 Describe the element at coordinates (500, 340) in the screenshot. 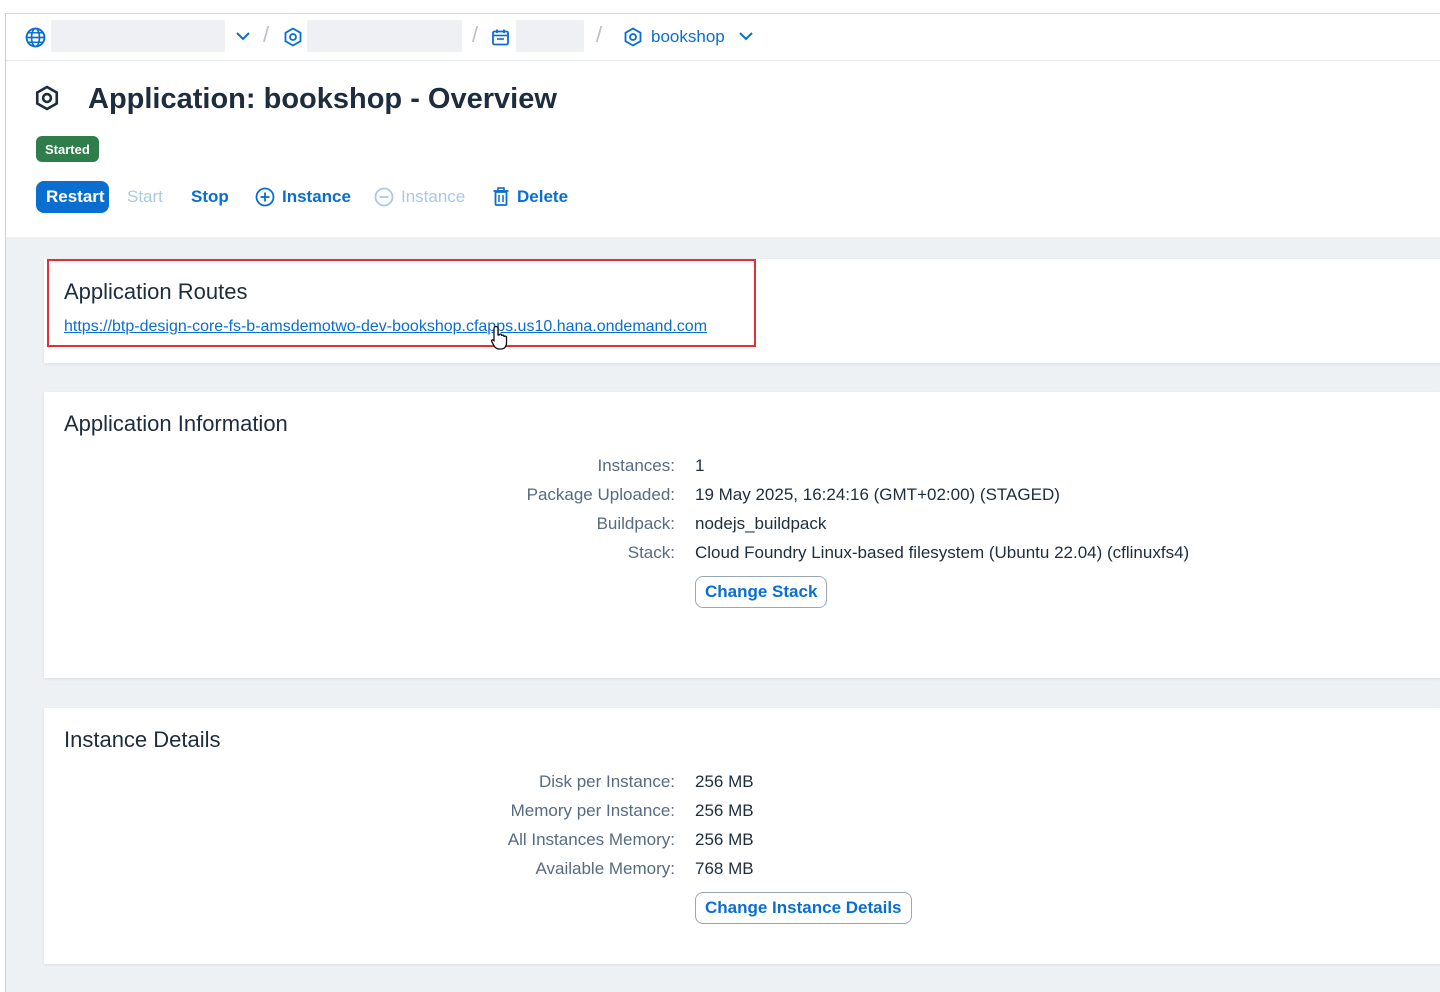

I see `hand-cursor-icon` at that location.